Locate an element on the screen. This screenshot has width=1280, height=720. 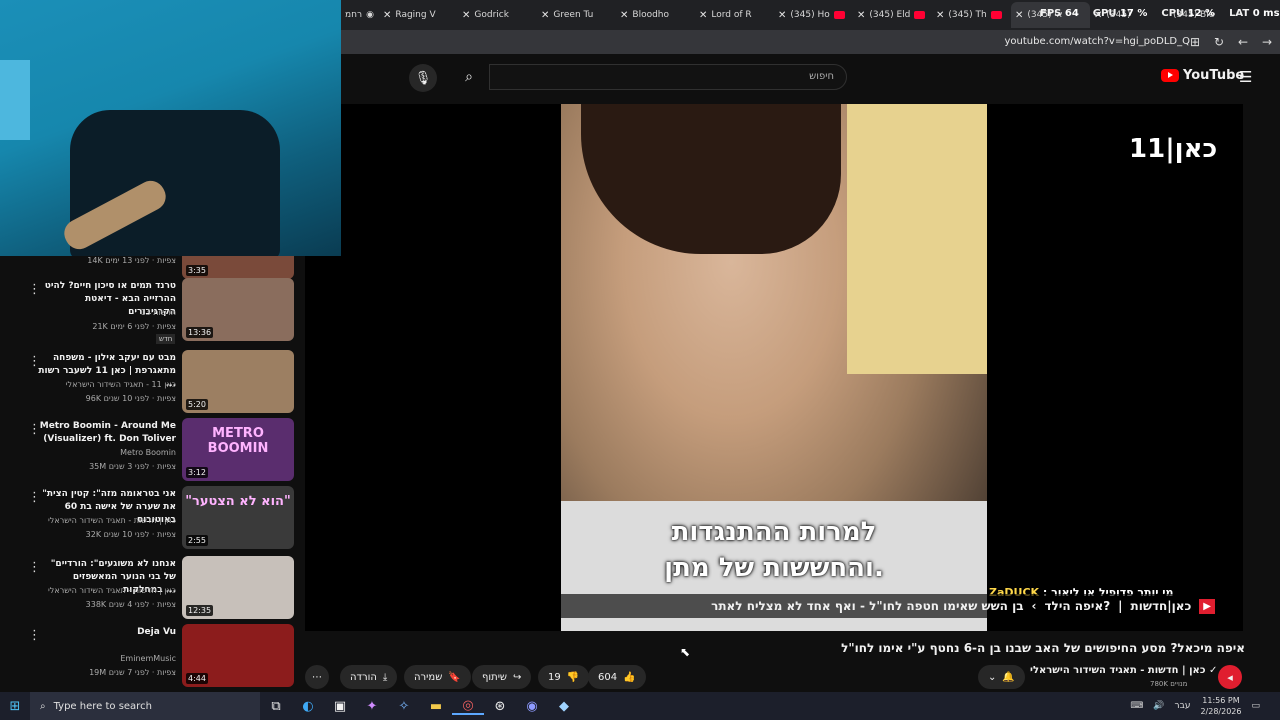
video-title: Deja Vu is located at coordinates (106, 632).